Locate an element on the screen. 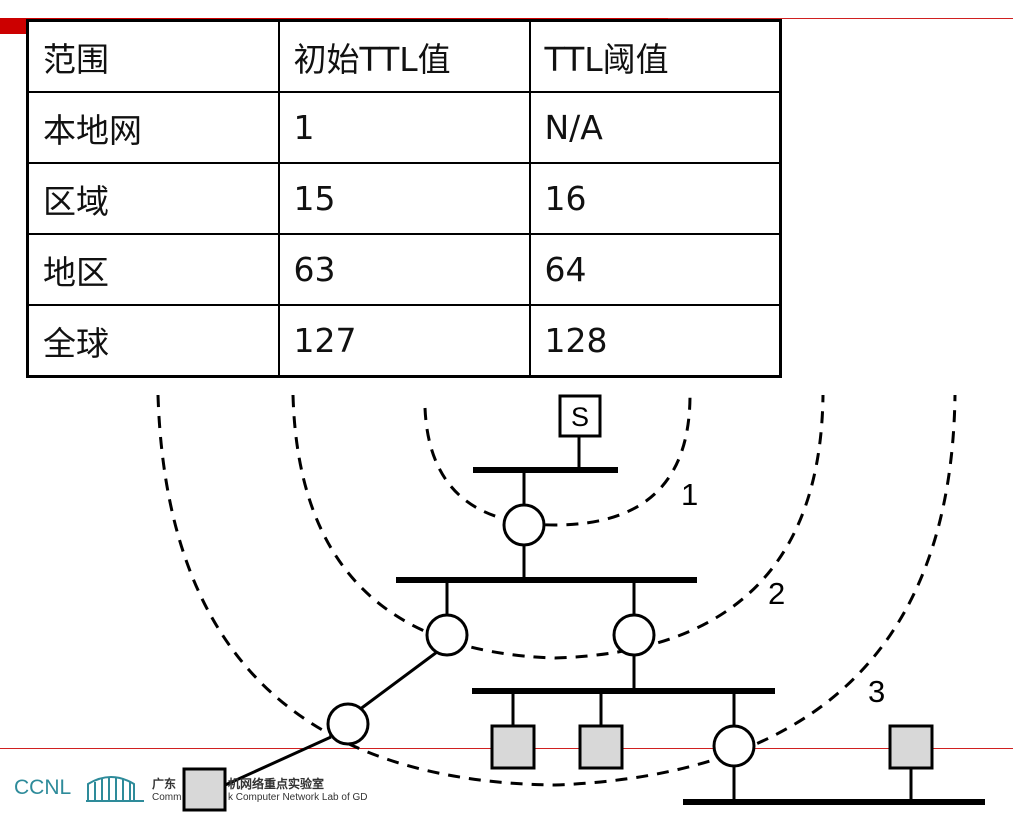 The height and width of the screenshot is (826, 1013). host-node is located at coordinates (204, 789).